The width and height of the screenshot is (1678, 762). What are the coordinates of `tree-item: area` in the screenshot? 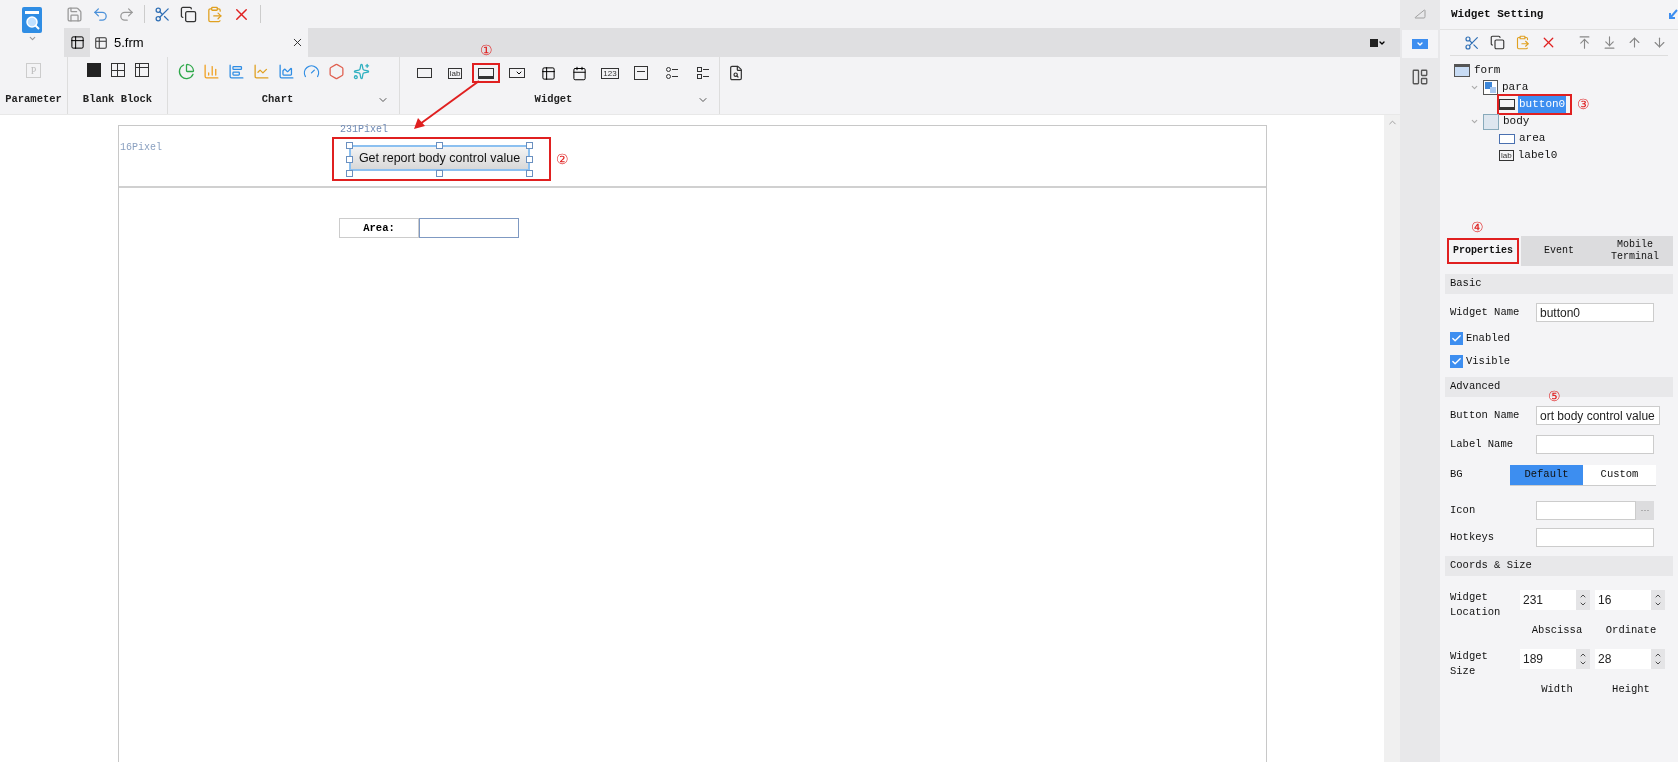 It's located at (1532, 138).